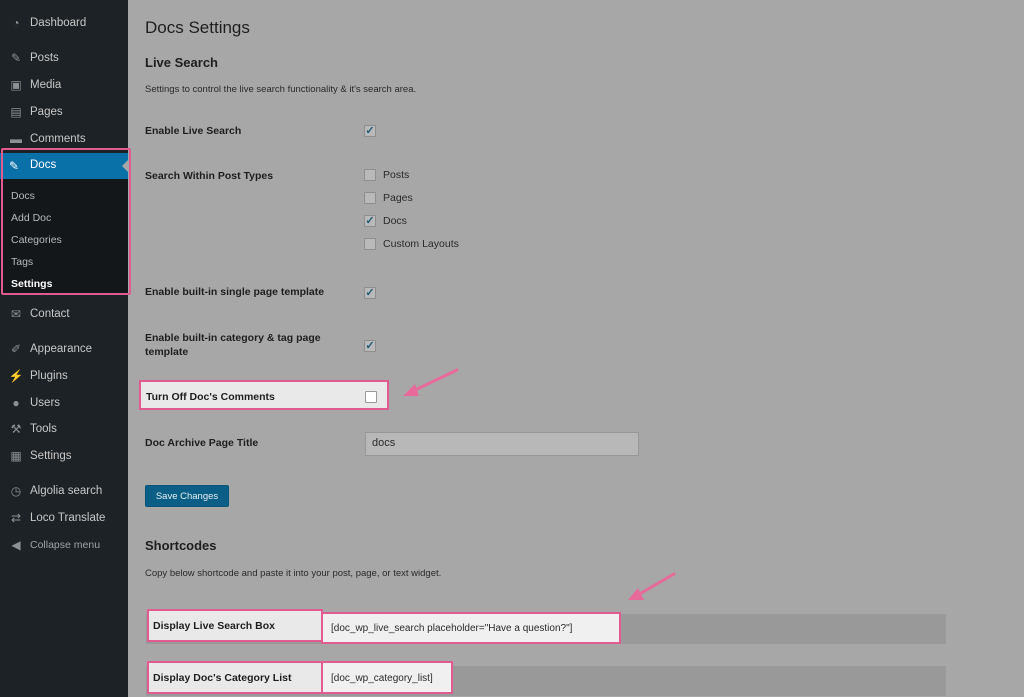  Describe the element at coordinates (64, 58) in the screenshot. I see `sidebar-item-posts: ✎ Posts` at that location.